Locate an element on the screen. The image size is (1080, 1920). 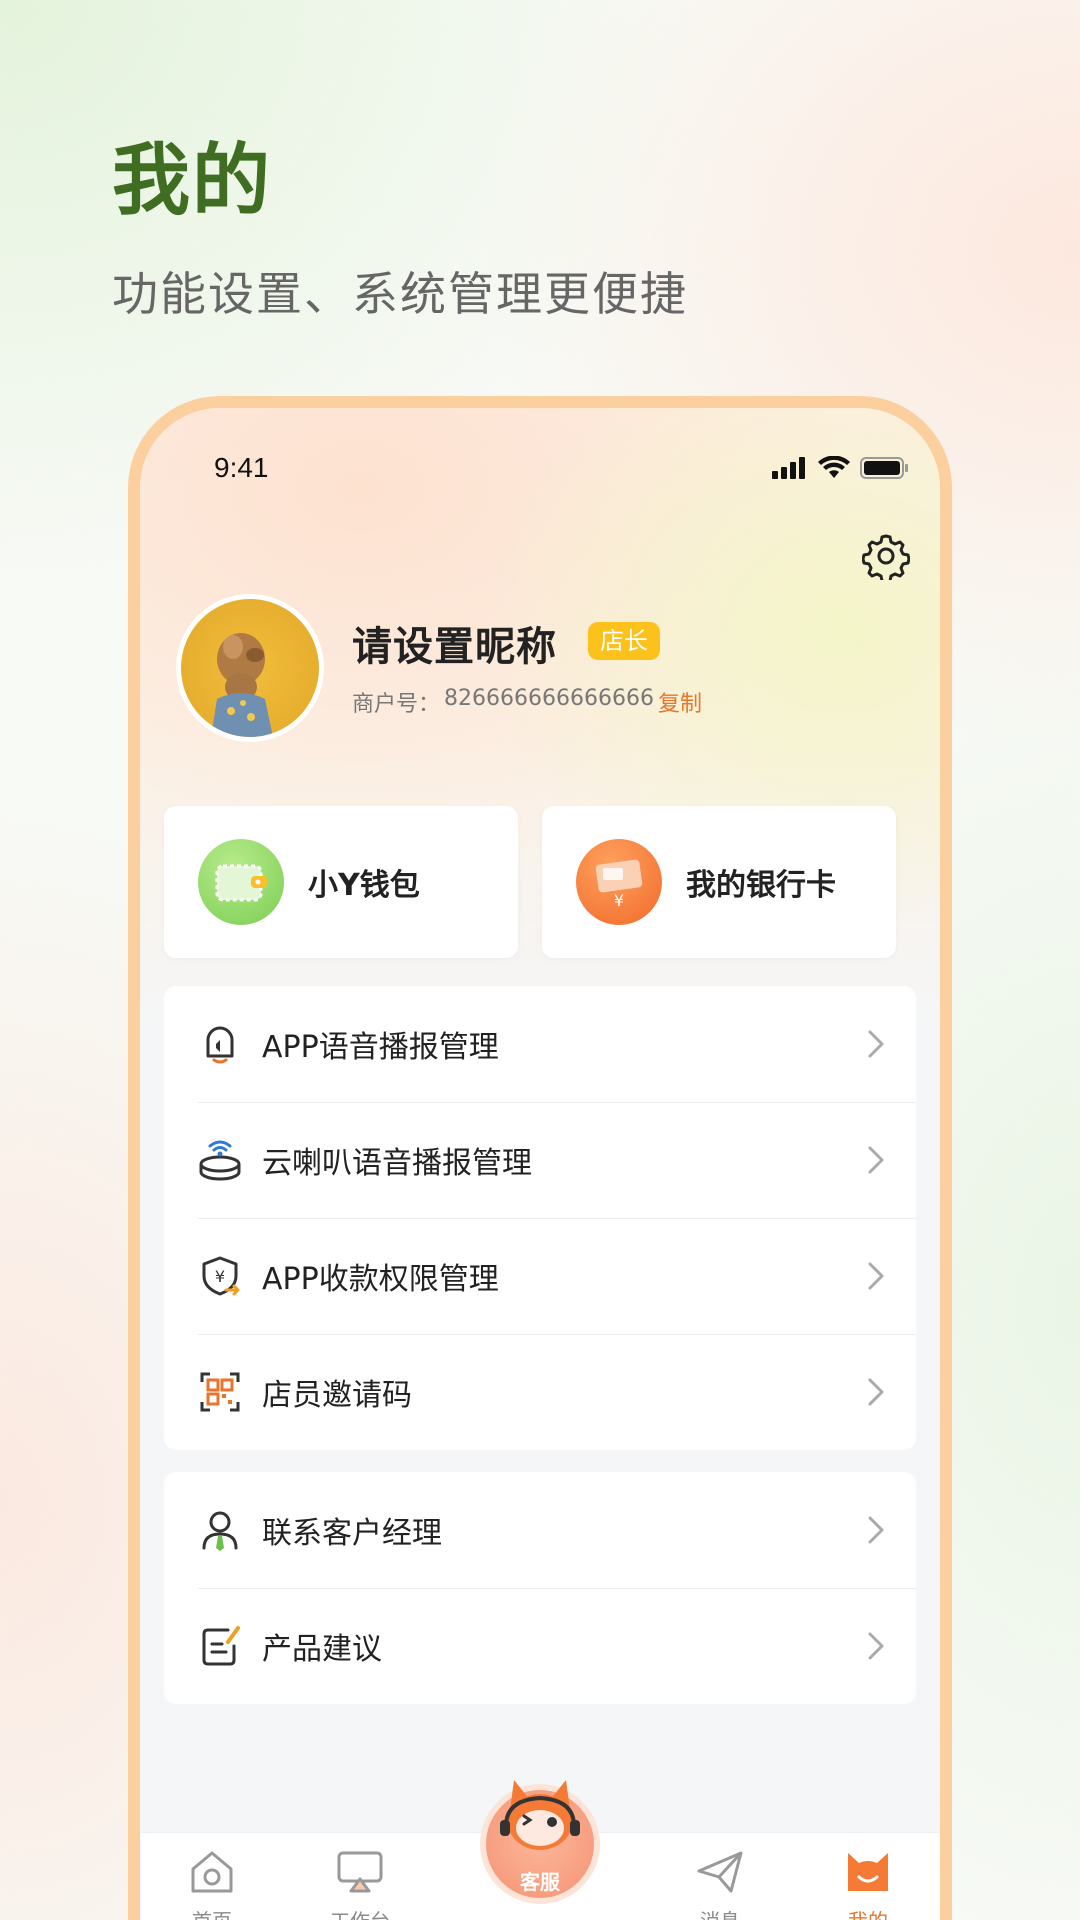
menu-label: APP收款权限管理 is located at coordinates (380, 1279).